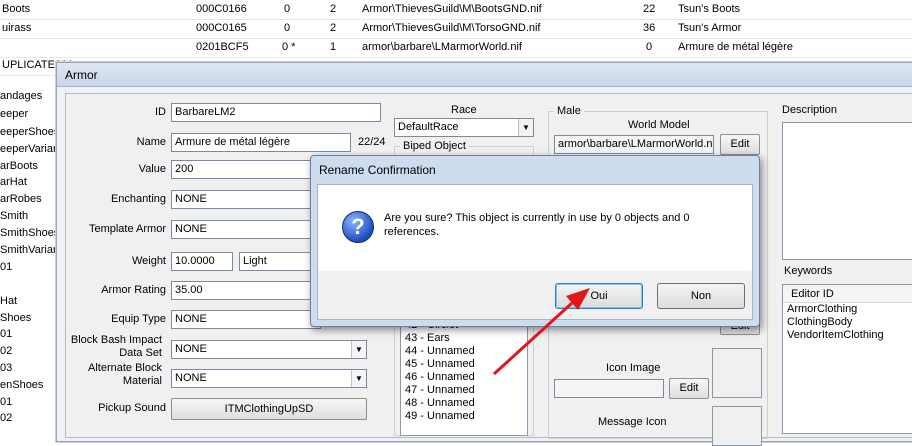 The image size is (912, 446). I want to click on question-icon: ?, so click(358, 227).